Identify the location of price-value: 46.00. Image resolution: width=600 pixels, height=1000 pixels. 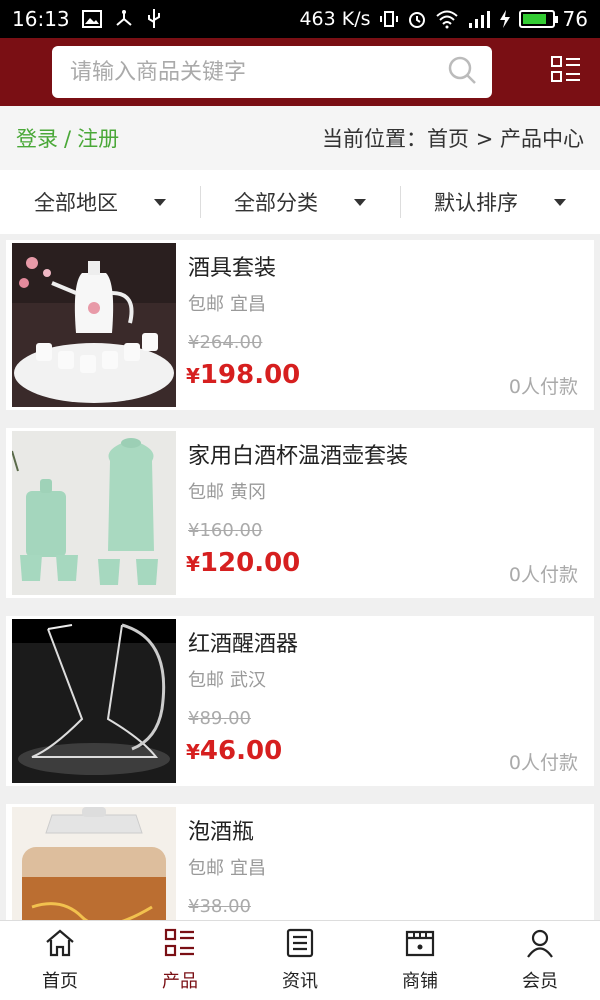
(241, 751).